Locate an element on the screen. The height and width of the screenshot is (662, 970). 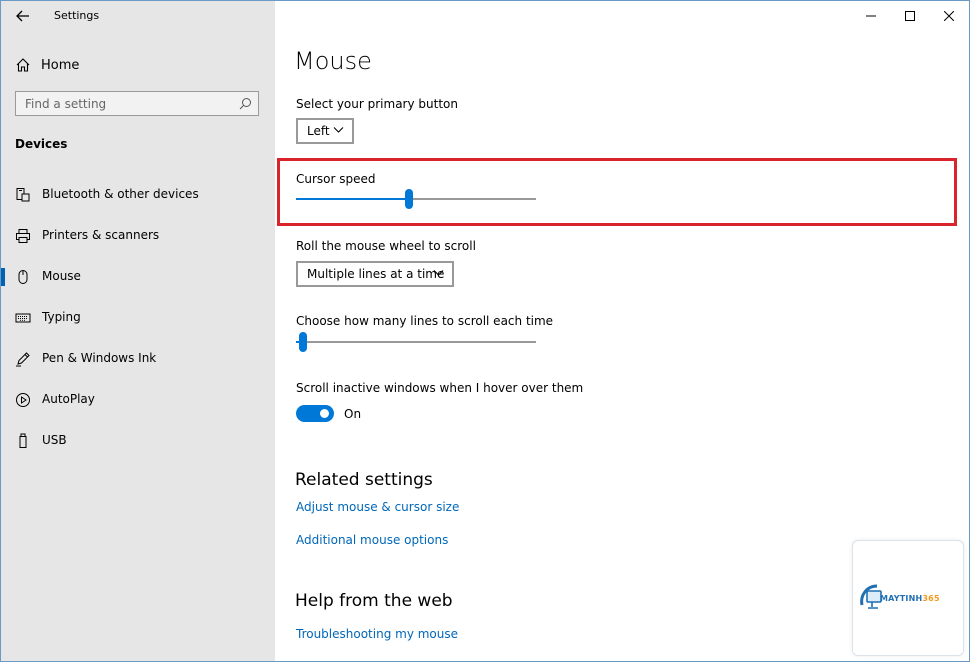
related-settings-heading: Related settings is located at coordinates (364, 480).